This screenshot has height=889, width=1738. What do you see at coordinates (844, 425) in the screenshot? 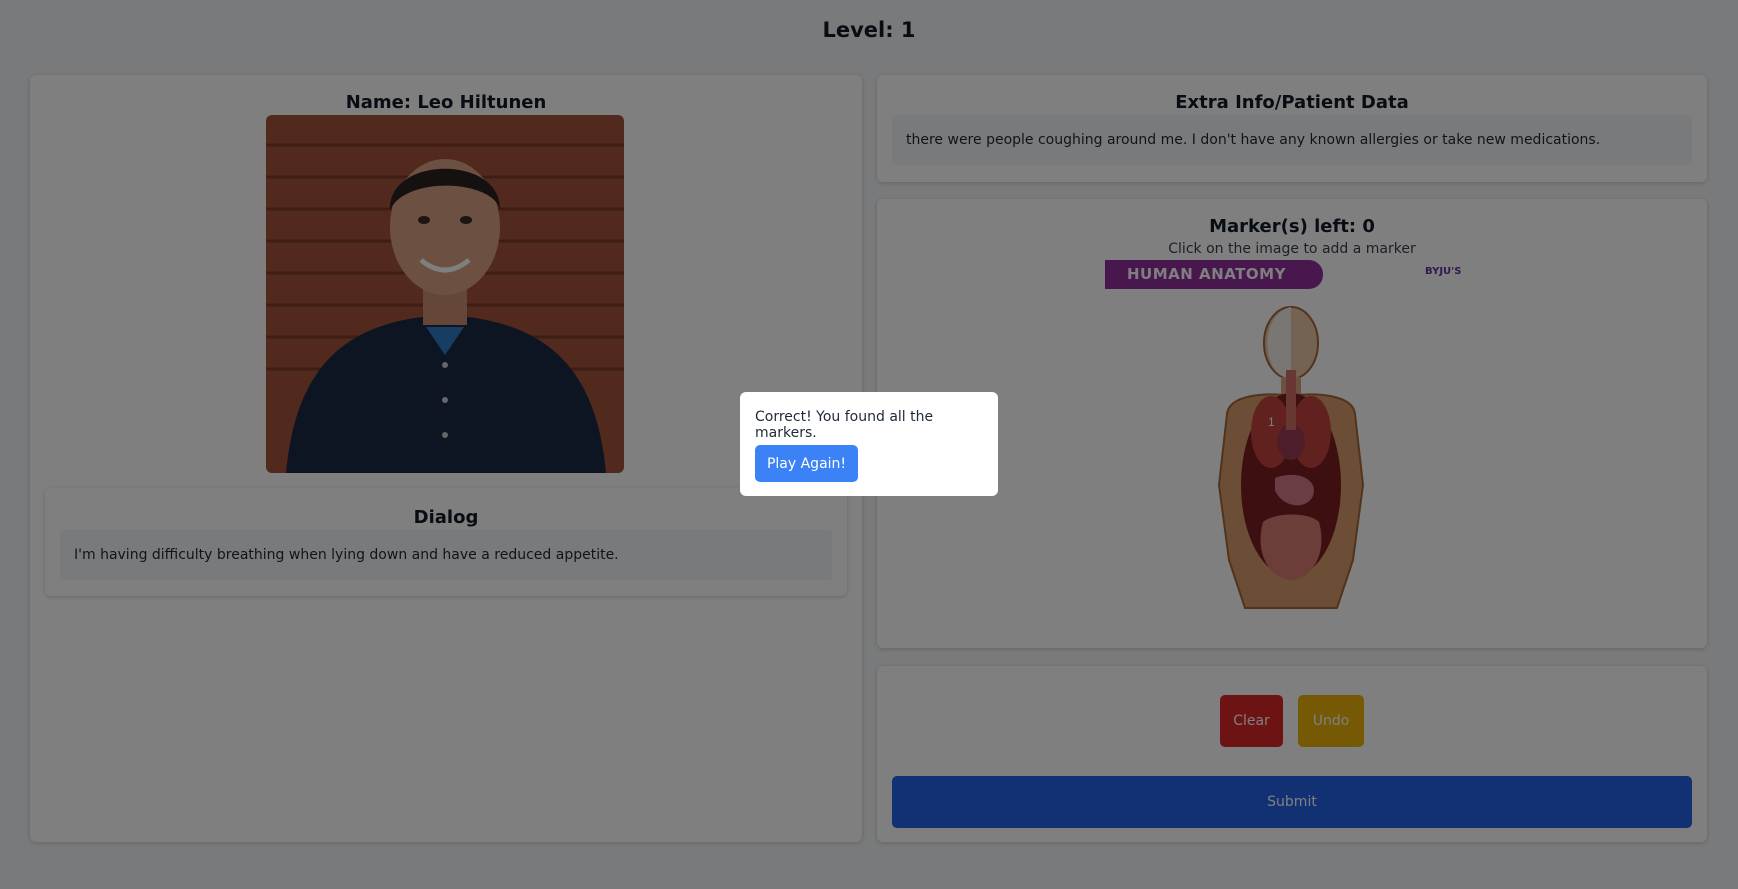
I see `modal-message: Correct! You found all the markers.` at bounding box center [844, 425].